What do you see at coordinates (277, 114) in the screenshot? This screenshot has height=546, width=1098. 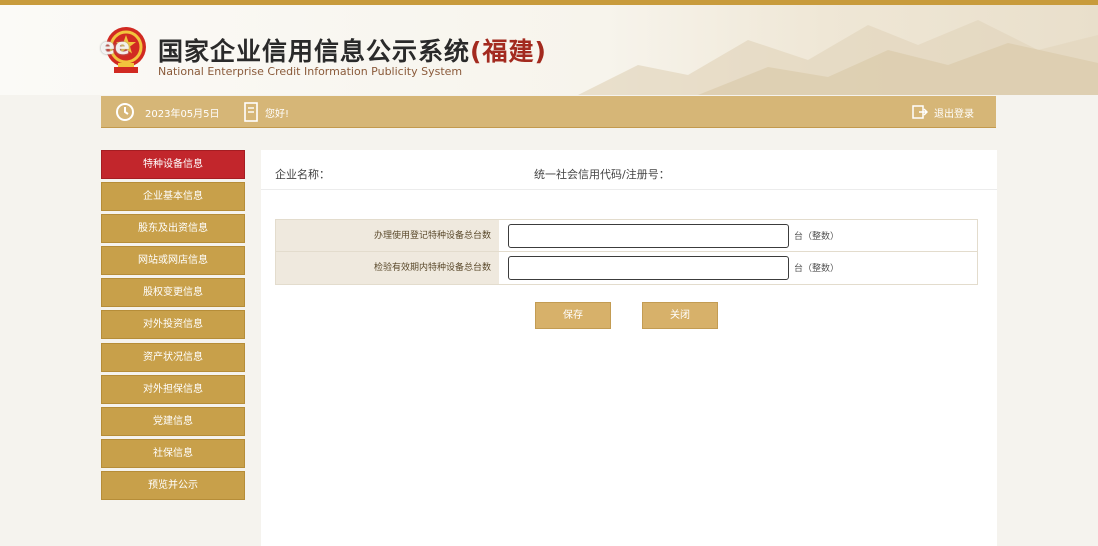 I see `user-greeting: 您好!` at bounding box center [277, 114].